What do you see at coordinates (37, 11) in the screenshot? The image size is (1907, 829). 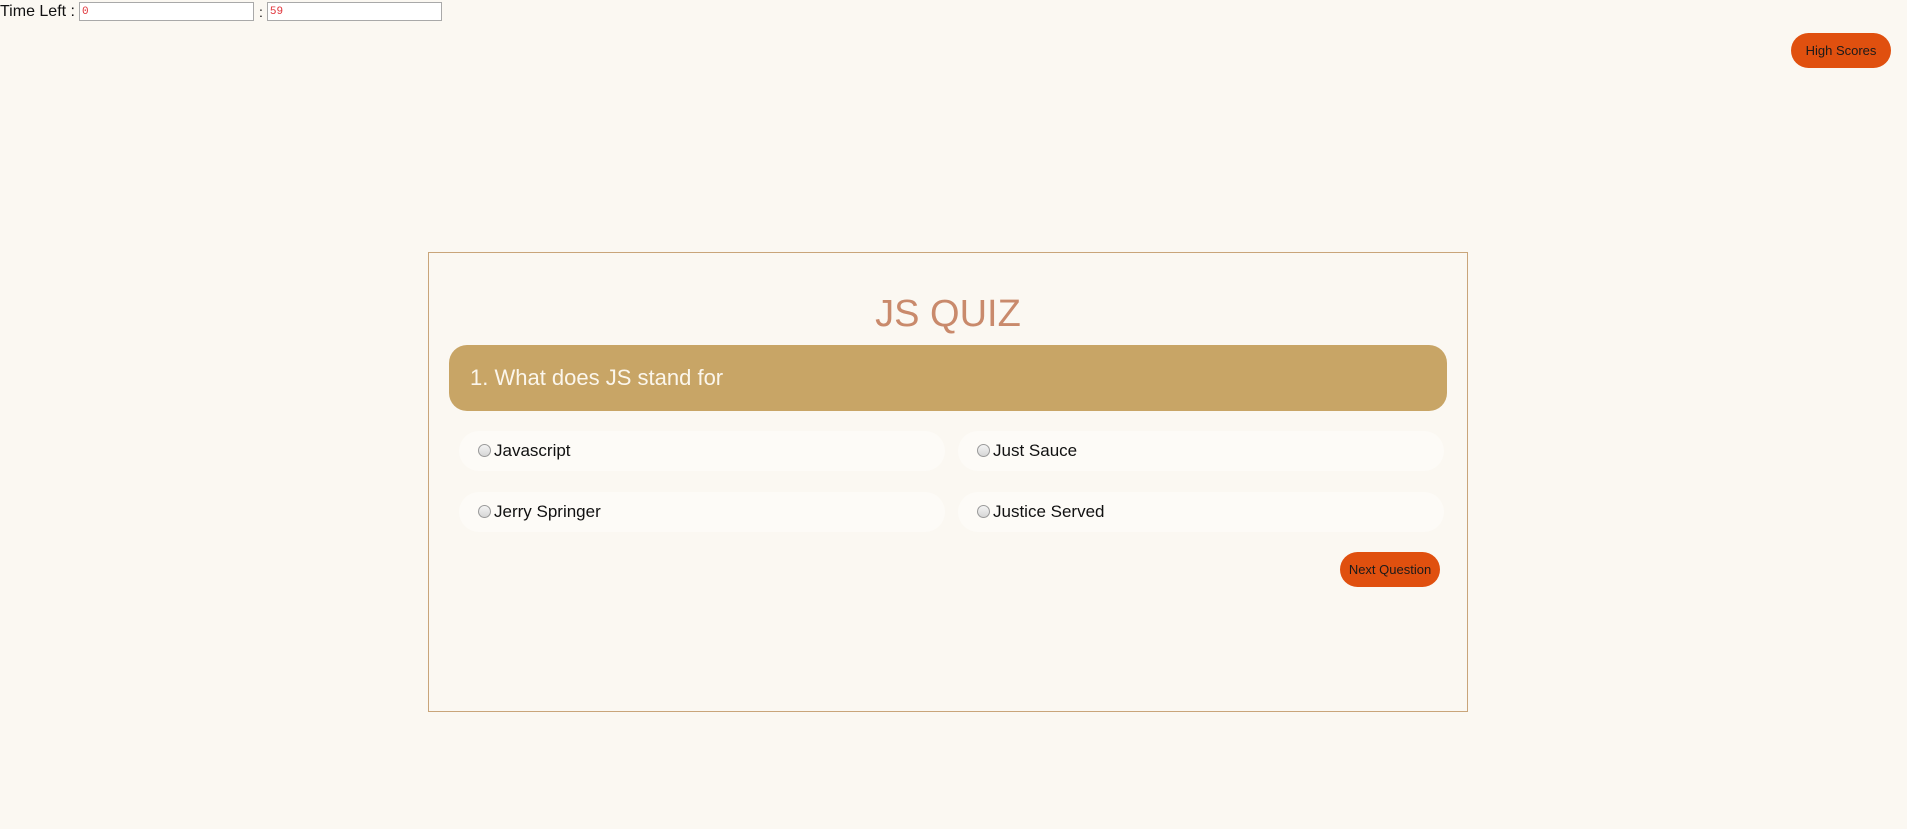 I see `time-left-label: Time Left :` at bounding box center [37, 11].